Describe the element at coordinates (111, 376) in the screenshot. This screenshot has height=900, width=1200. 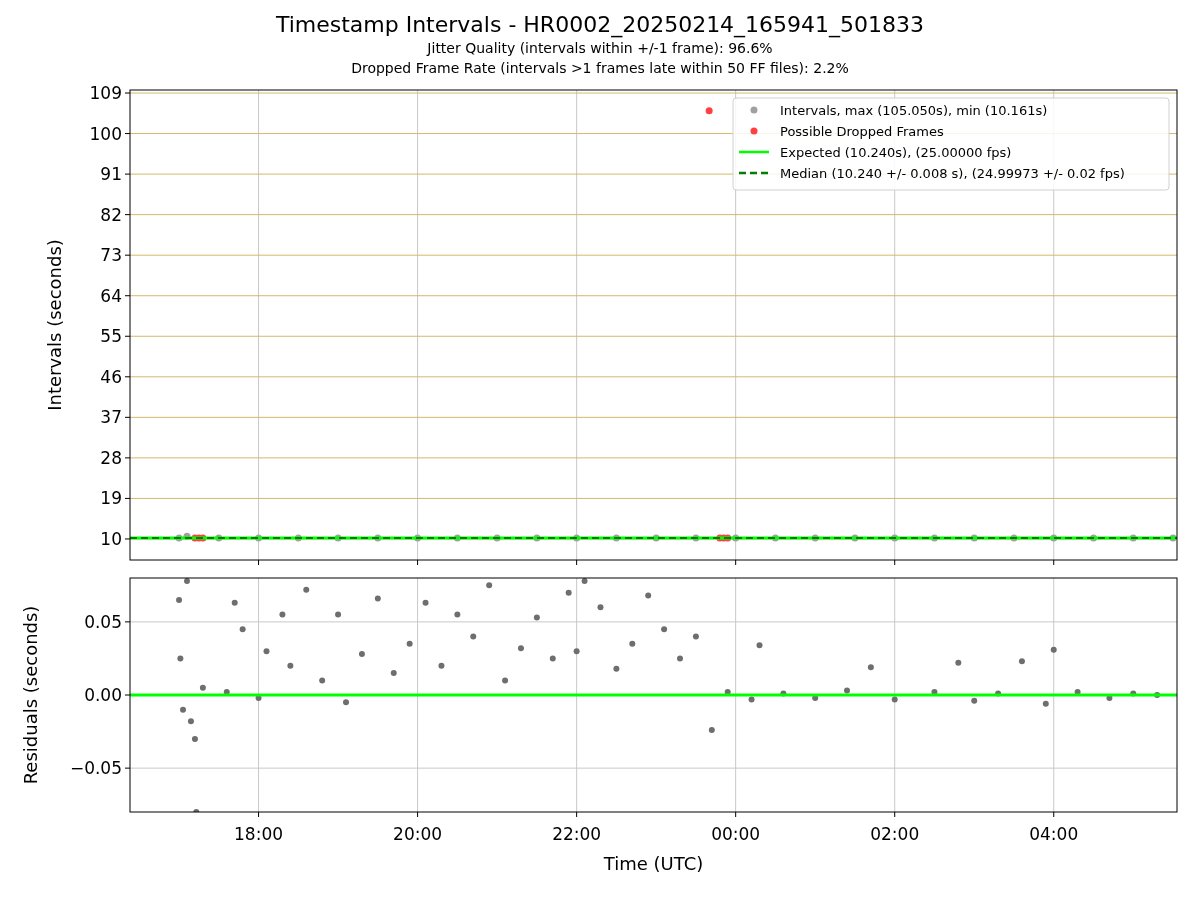
I see `axis-tick-label: 46` at that location.